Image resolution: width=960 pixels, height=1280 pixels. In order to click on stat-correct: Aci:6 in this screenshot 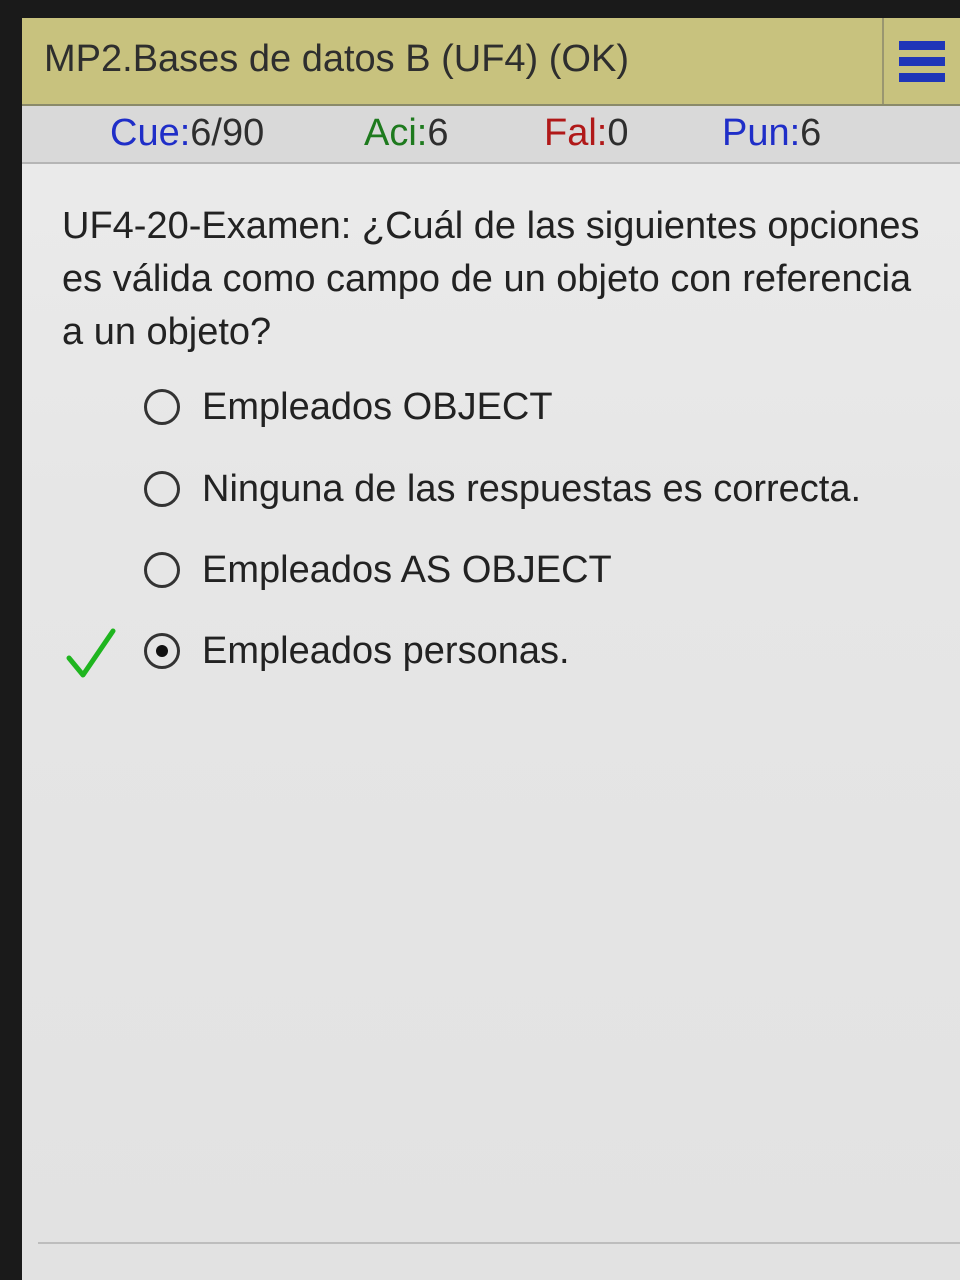, I will do `click(406, 133)`.